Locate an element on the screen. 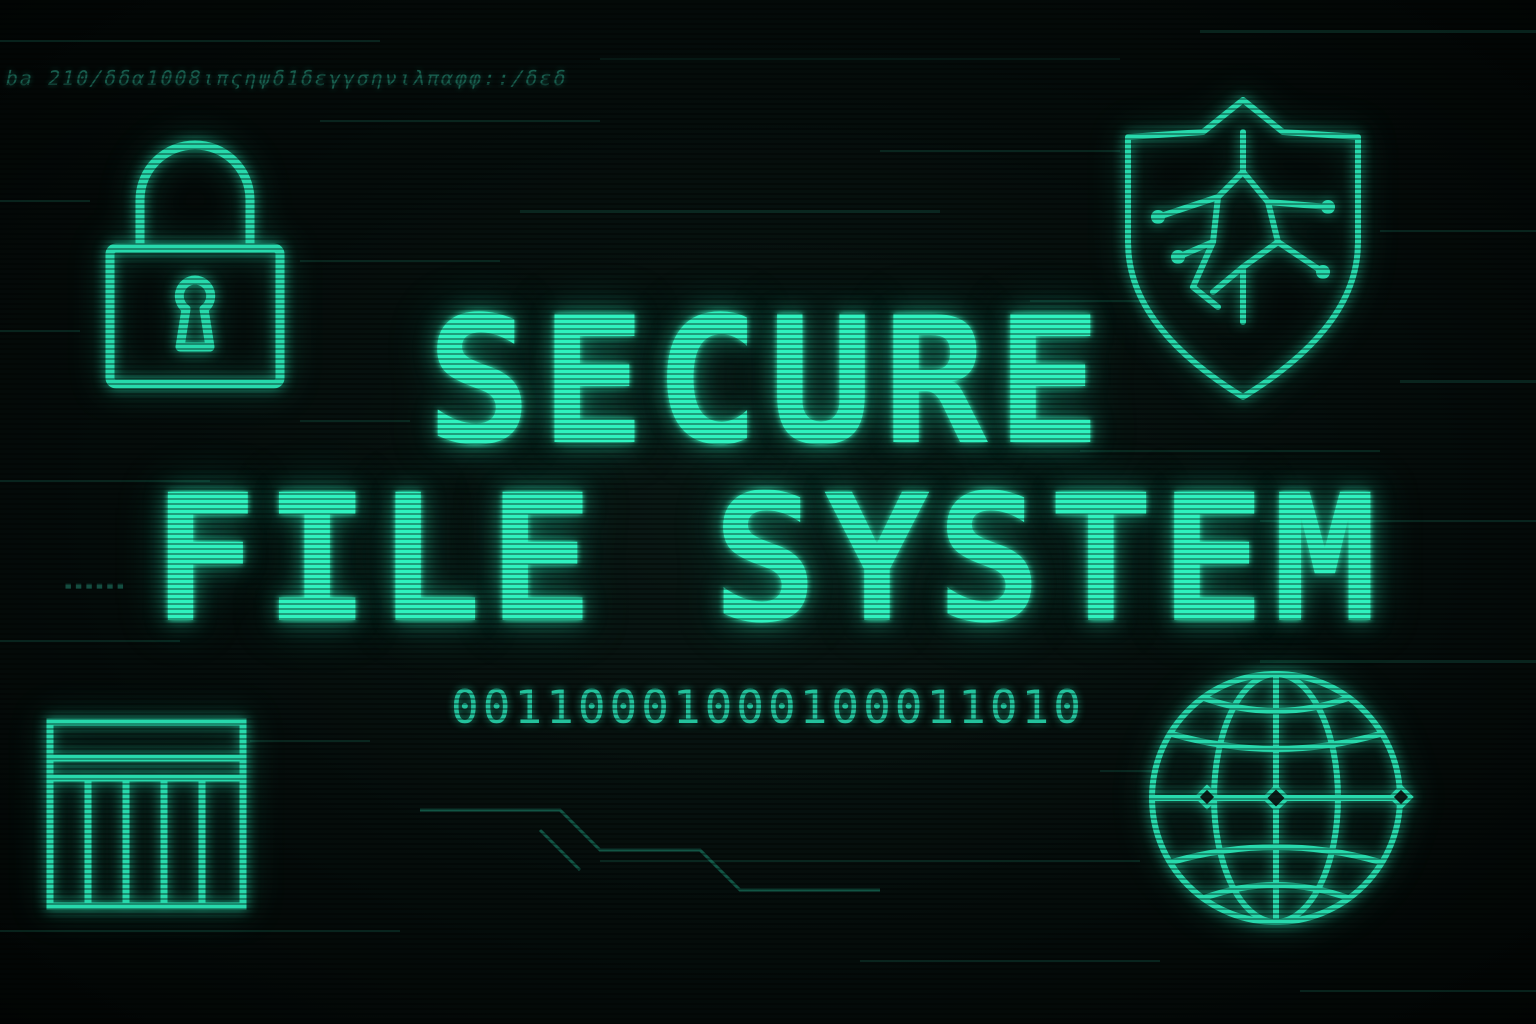 This screenshot has height=1024, width=1536. circuit-trace is located at coordinates (650, 850).